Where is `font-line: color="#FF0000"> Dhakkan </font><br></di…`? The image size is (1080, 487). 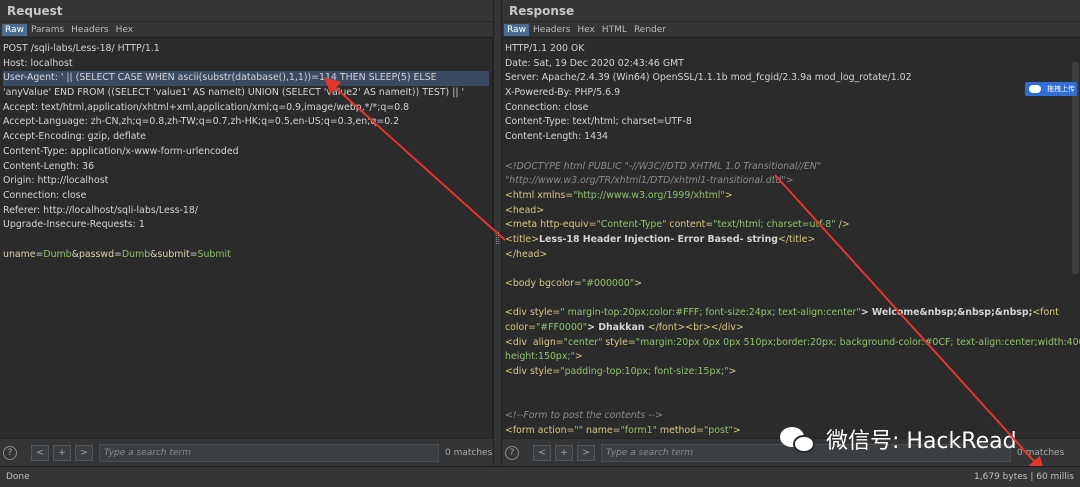
font-line: color="#FF0000"> Dhakkan </font><br></di… is located at coordinates (624, 328).